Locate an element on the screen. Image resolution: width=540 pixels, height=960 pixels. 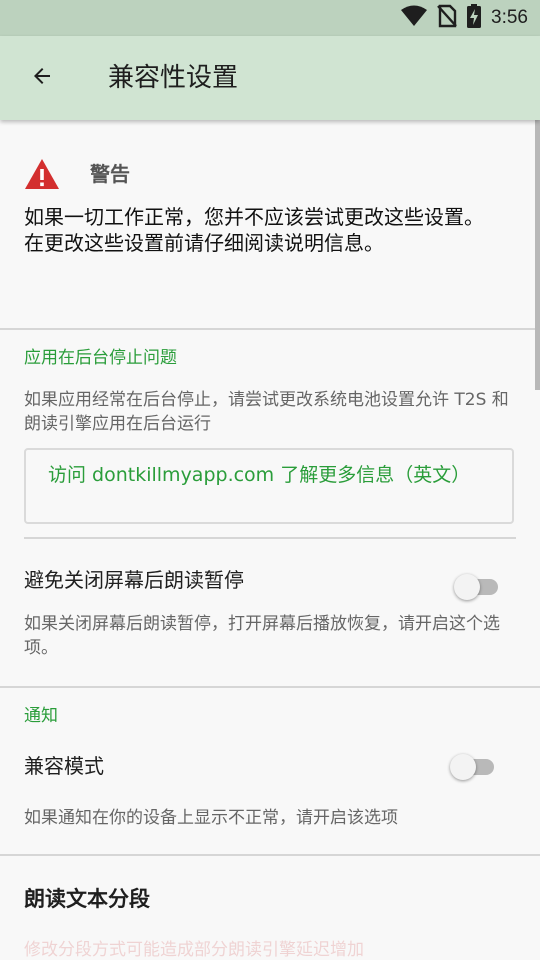
compat-mode-title: 兼容模式 is located at coordinates (64, 766).